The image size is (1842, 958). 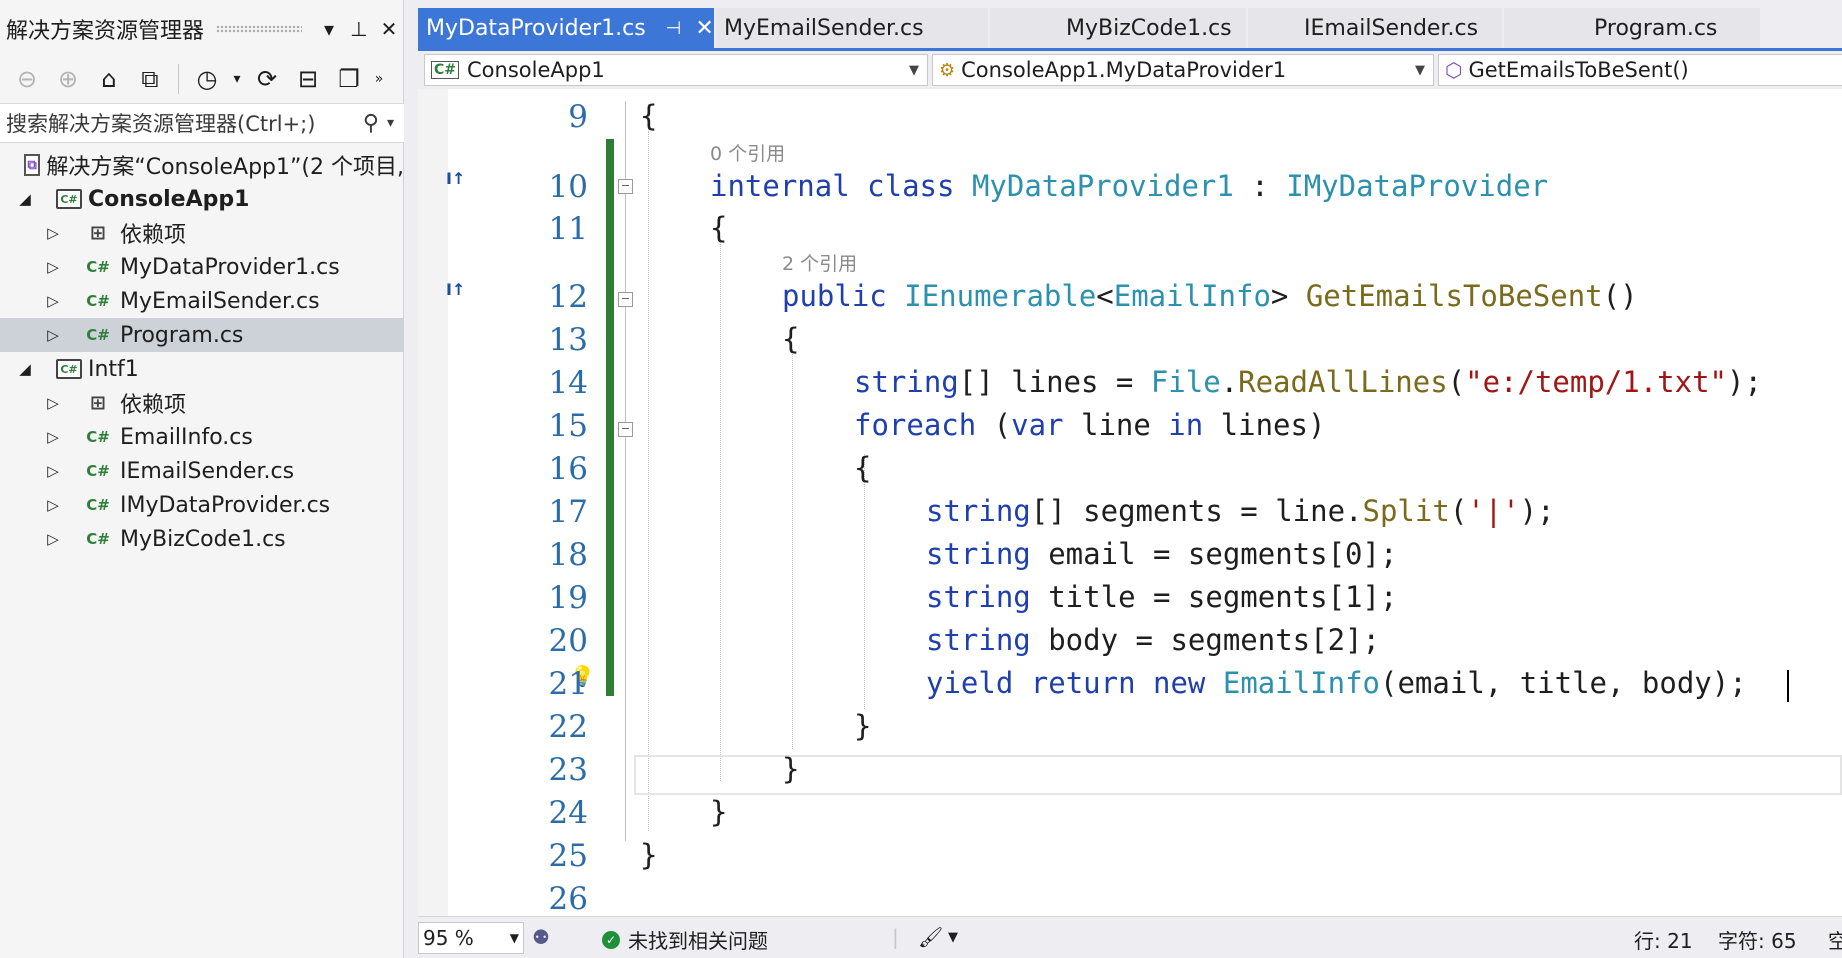 What do you see at coordinates (930, 937) in the screenshot?
I see `code-cleanup-brush-icon: 🖌` at bounding box center [930, 937].